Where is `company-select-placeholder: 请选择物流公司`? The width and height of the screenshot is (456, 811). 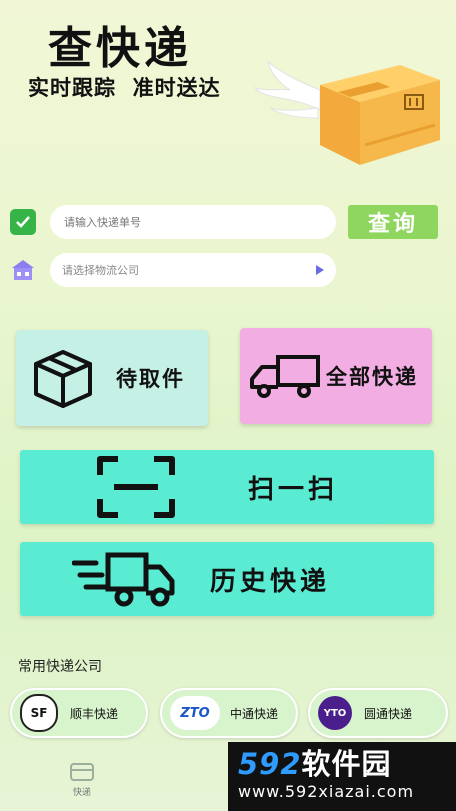
company-select-placeholder: 请选择物流公司 is located at coordinates (100, 270).